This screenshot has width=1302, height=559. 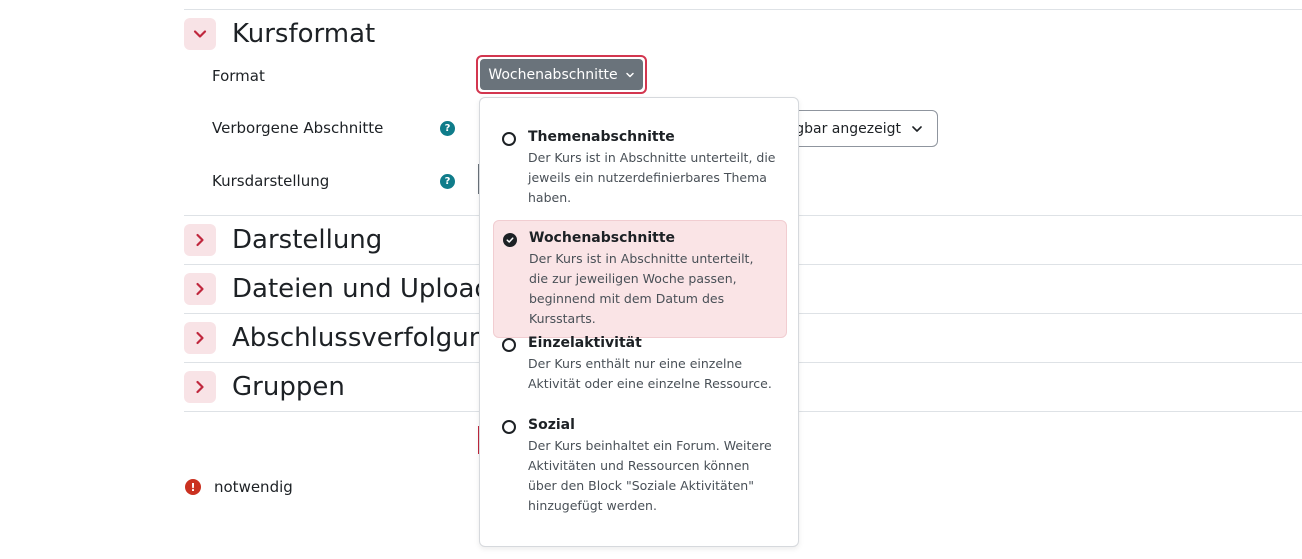 I want to click on verborgene-abschnitte-label: Verborgene Abschnitte, so click(x=298, y=128).